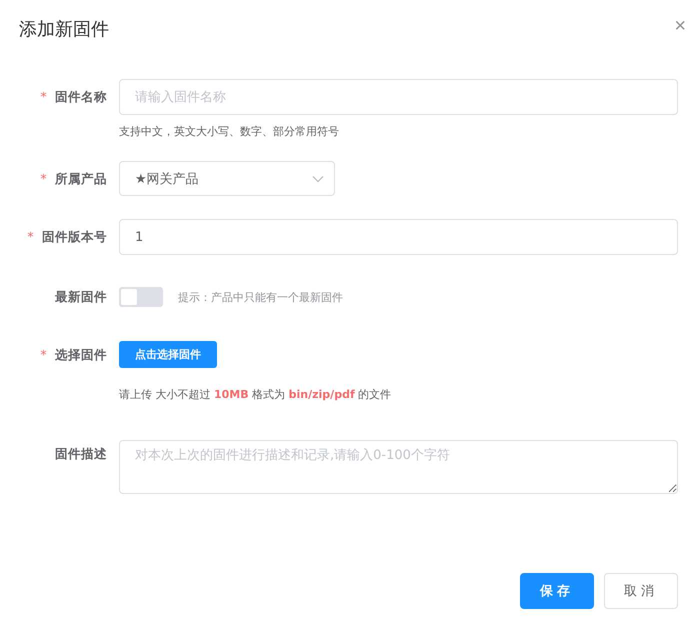 The height and width of the screenshot is (625, 697). Describe the element at coordinates (398, 467) in the screenshot. I see `description-field: 对本次上次的固件进行描述和记录,请输入0-100个字符` at that location.